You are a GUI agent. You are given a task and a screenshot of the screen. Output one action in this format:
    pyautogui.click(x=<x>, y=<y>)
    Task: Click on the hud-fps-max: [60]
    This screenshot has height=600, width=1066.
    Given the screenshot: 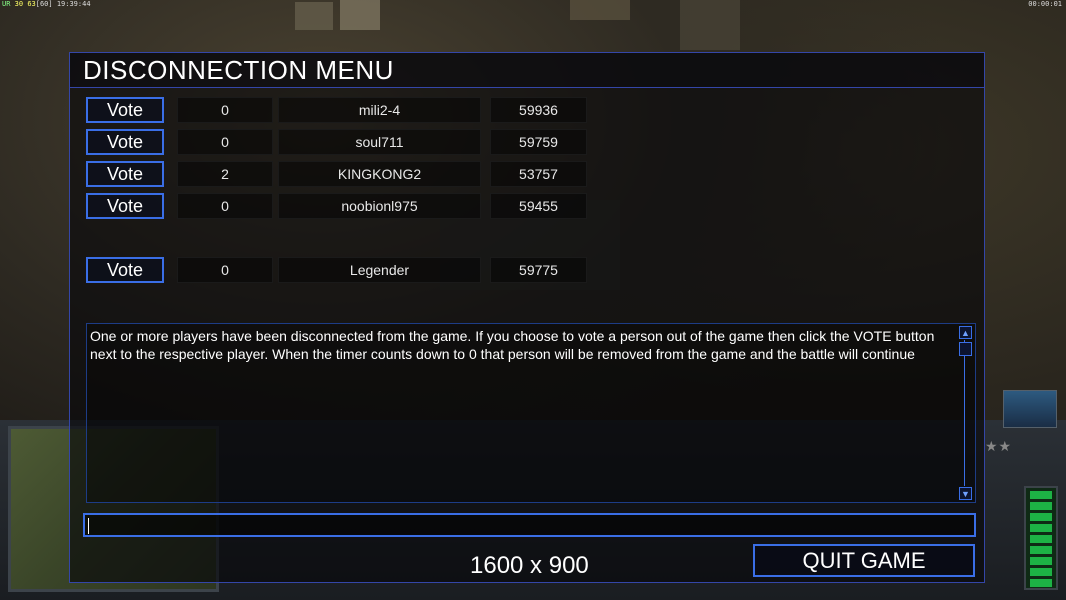 What is the action you would take?
    pyautogui.click(x=44, y=4)
    